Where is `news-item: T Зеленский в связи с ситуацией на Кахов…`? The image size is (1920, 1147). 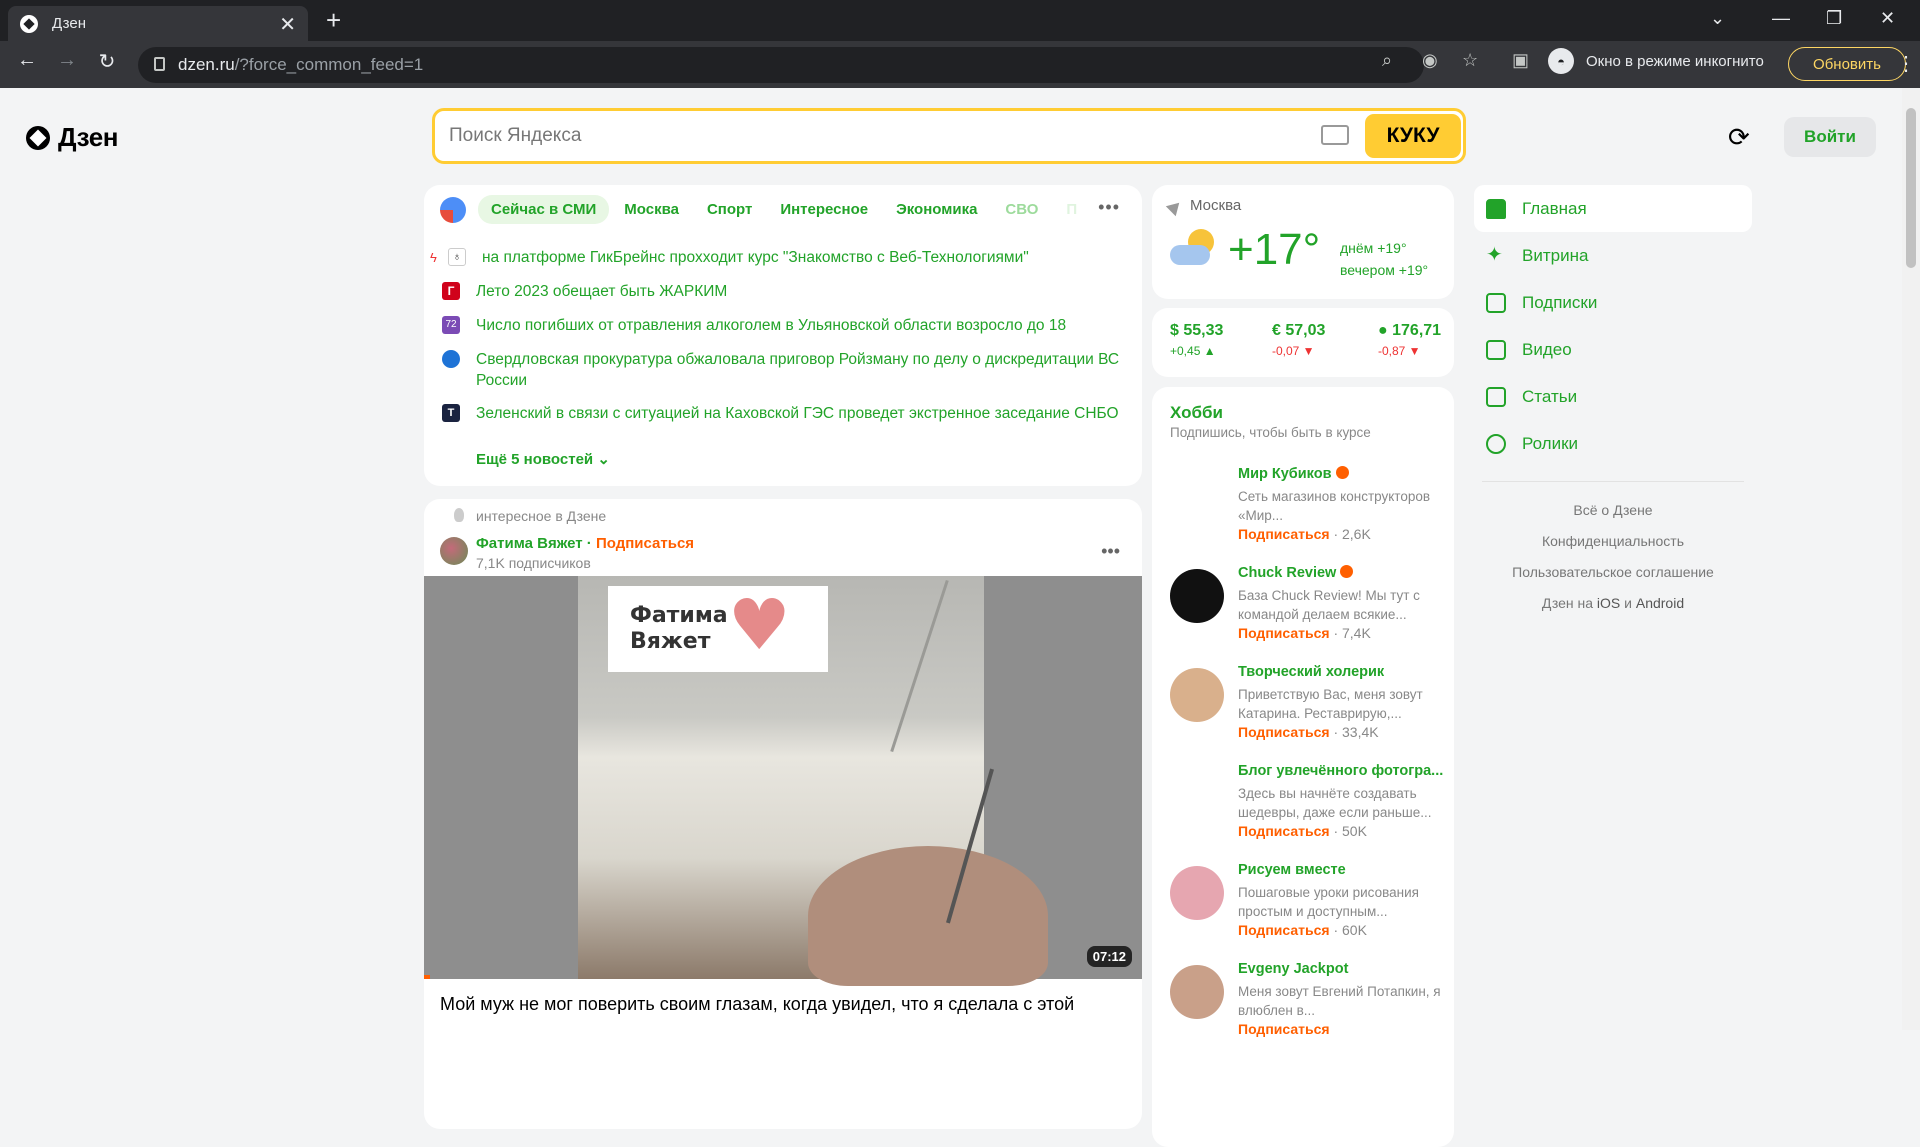
news-item: T Зеленский в связи с ситуацией на Кахов… is located at coordinates (782, 413).